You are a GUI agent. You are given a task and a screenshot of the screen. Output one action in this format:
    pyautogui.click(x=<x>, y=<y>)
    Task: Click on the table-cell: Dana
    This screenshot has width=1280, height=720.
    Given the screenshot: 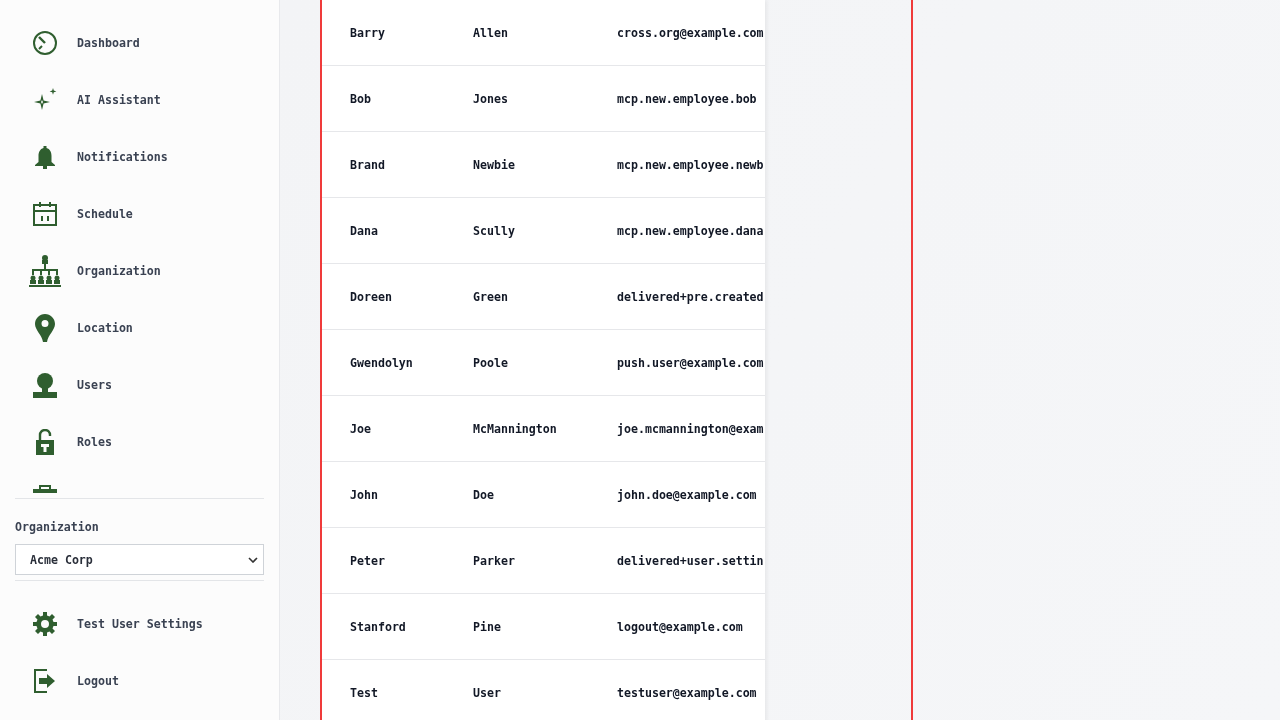 What is the action you would take?
    pyautogui.click(x=364, y=230)
    